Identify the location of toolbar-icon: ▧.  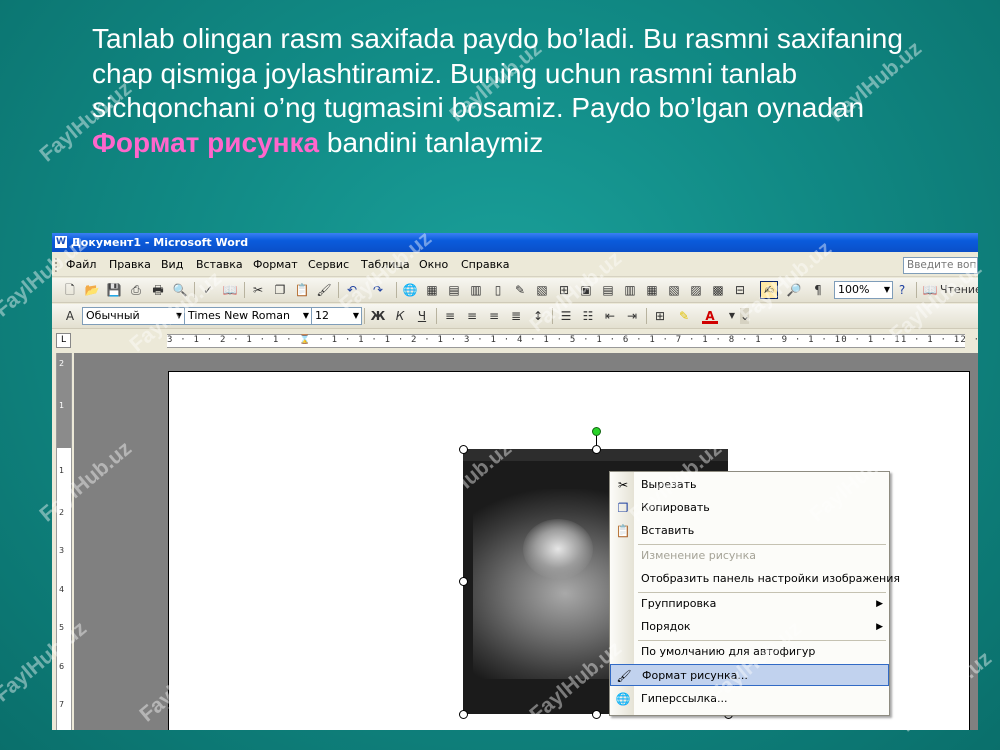
(674, 290).